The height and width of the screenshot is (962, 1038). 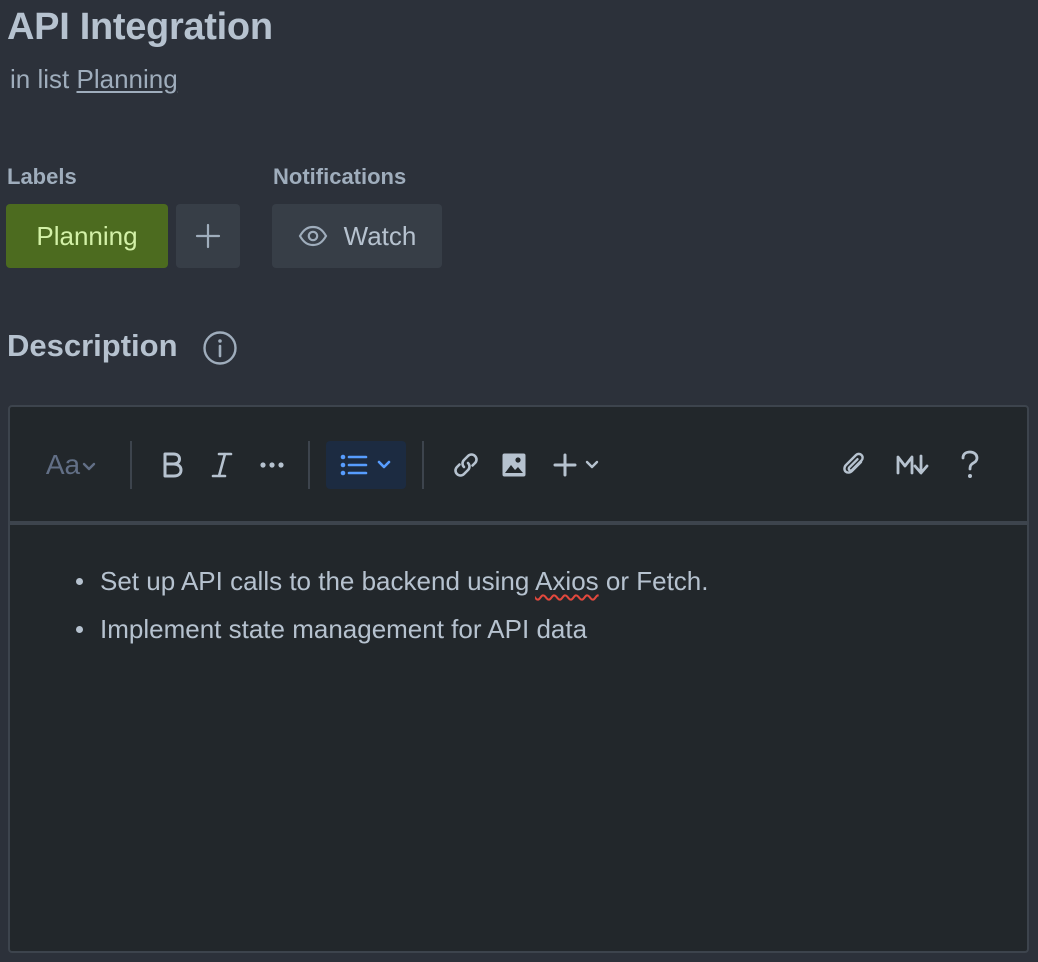 I want to click on insert-plus-icon, so click(x=565, y=465).